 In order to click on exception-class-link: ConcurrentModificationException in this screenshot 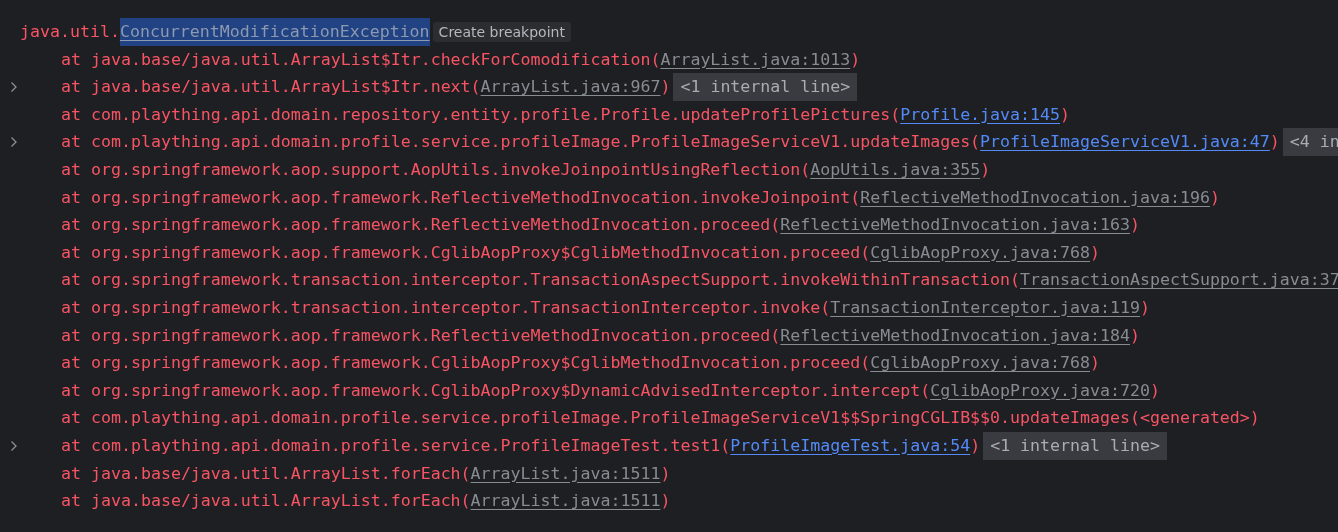, I will do `click(274, 32)`.